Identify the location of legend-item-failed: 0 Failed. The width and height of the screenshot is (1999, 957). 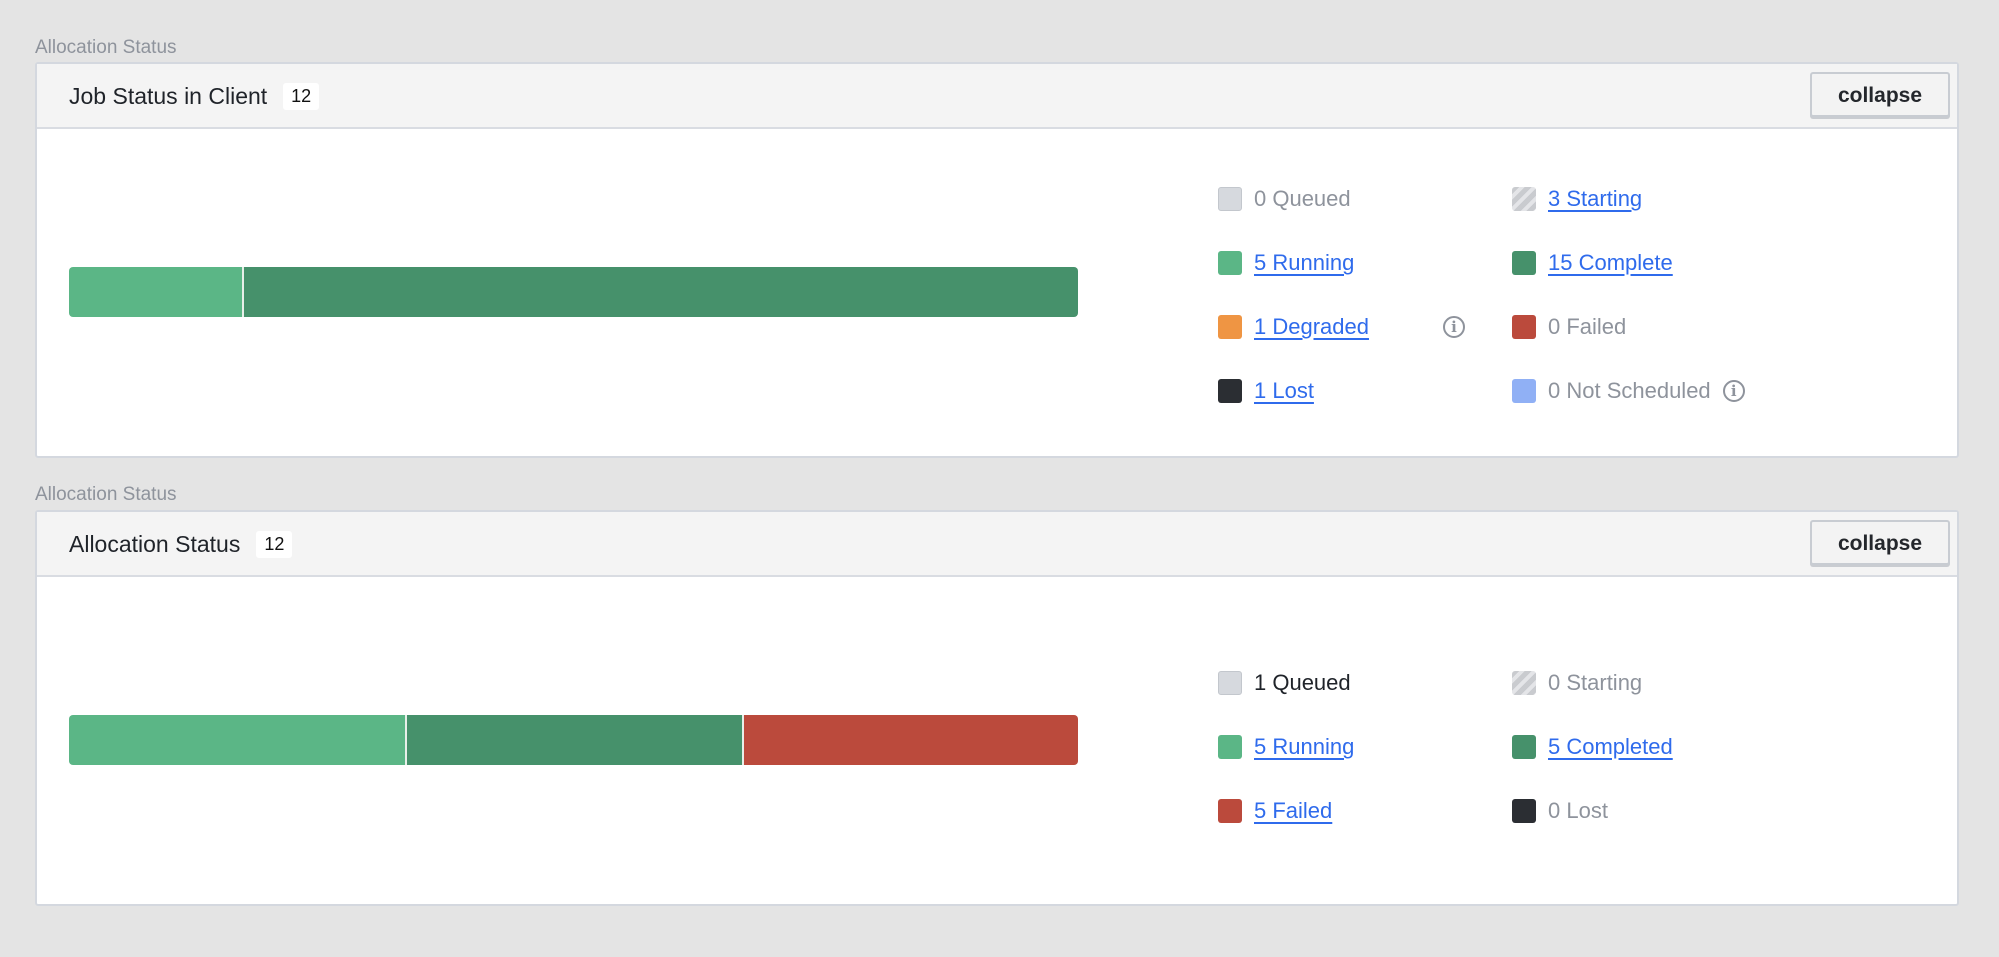
(1569, 327).